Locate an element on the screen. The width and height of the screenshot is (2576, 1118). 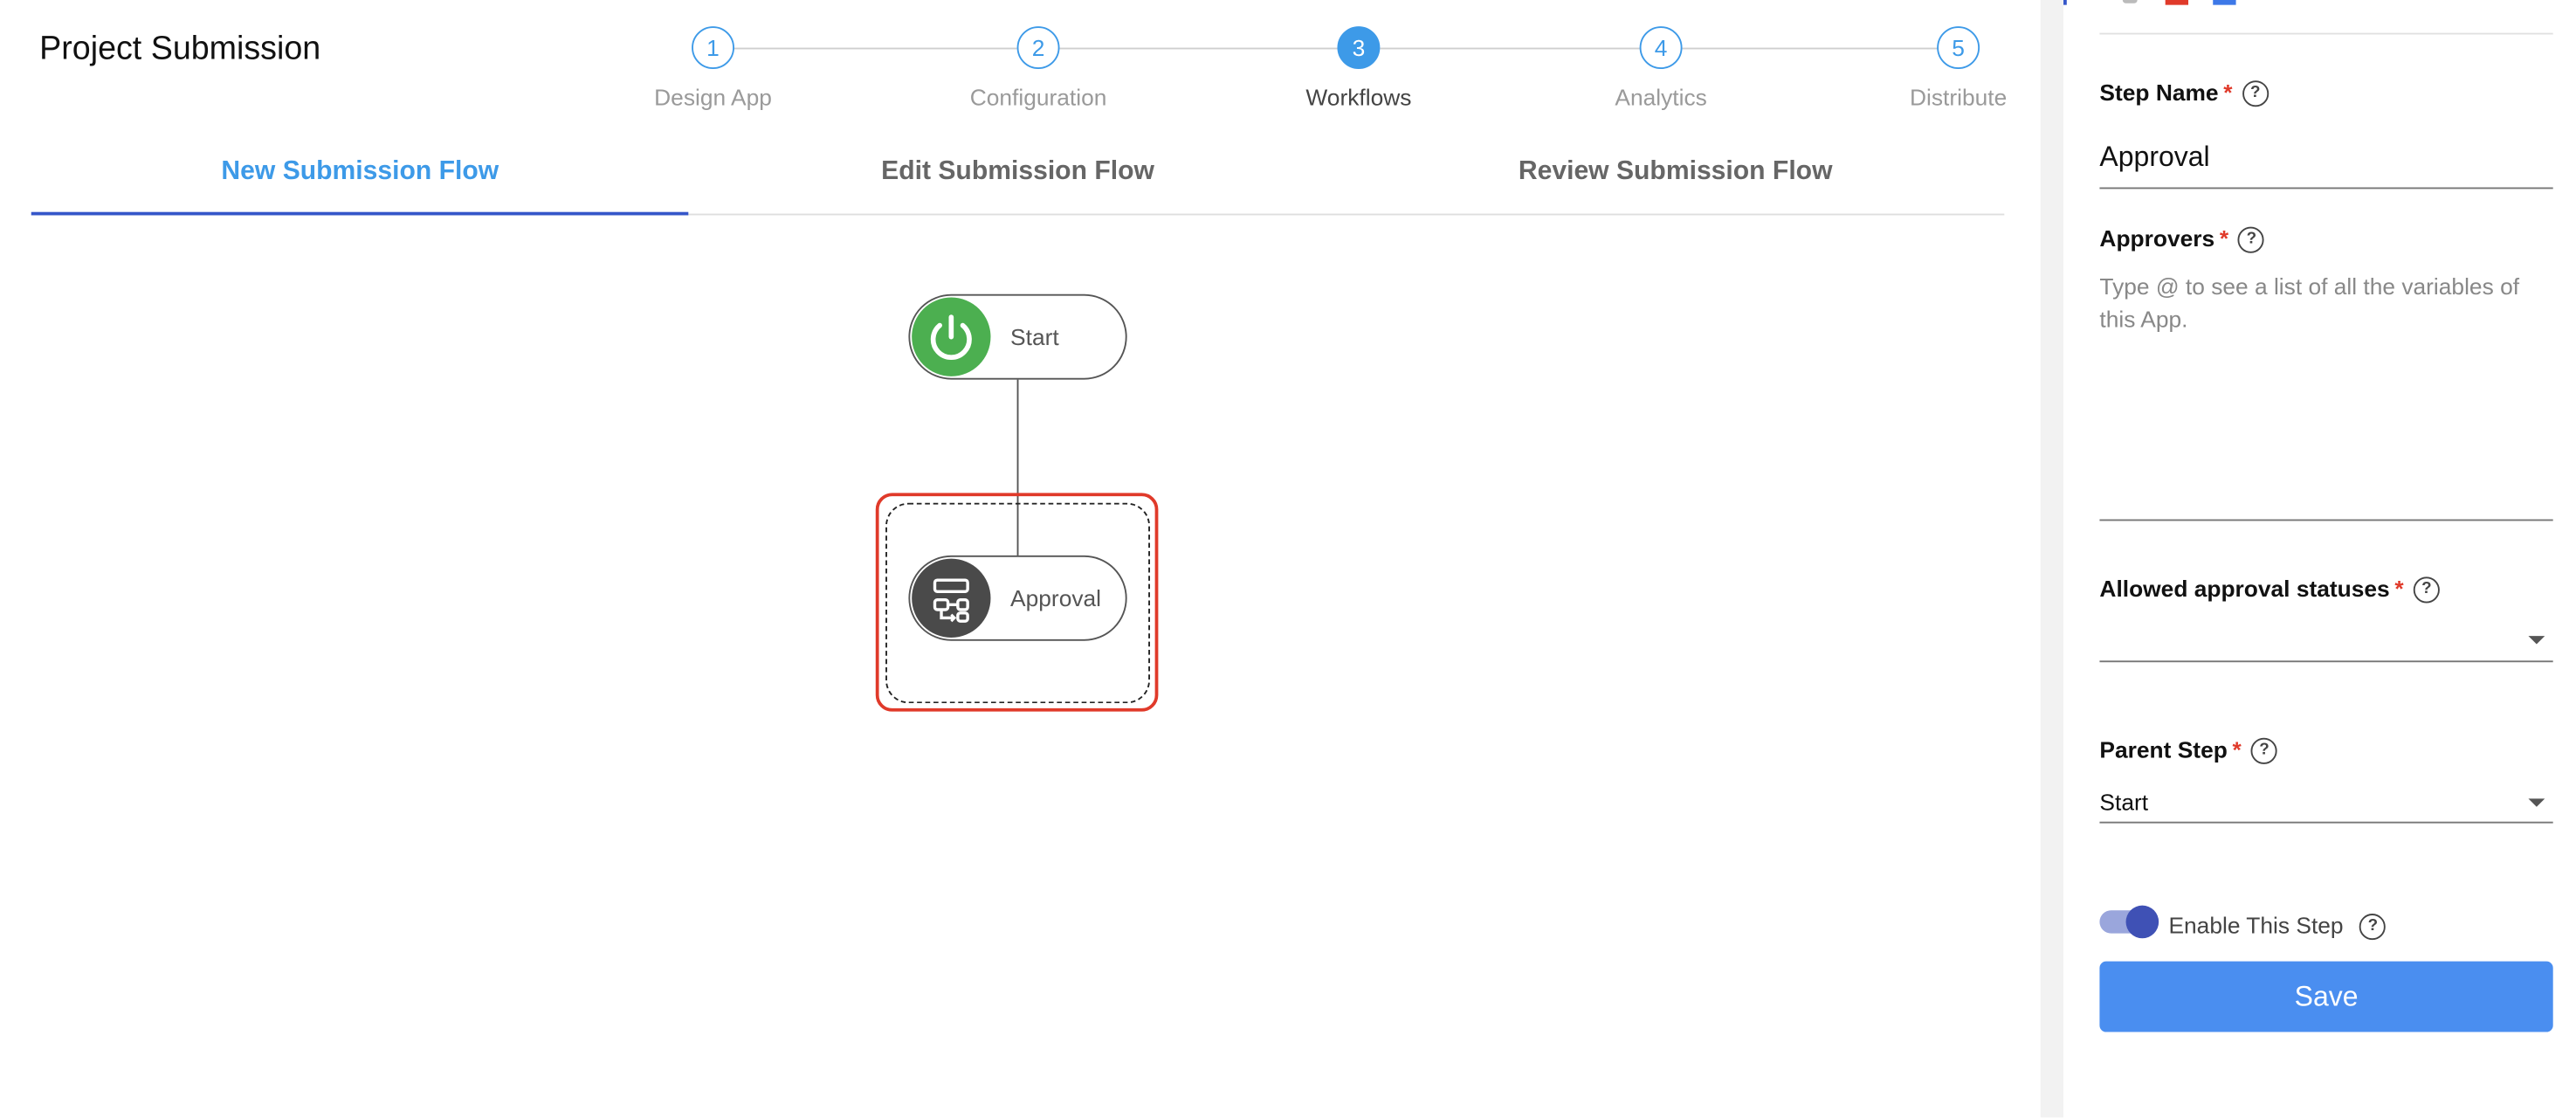
step-name-input: Approval is located at coordinates (2154, 158).